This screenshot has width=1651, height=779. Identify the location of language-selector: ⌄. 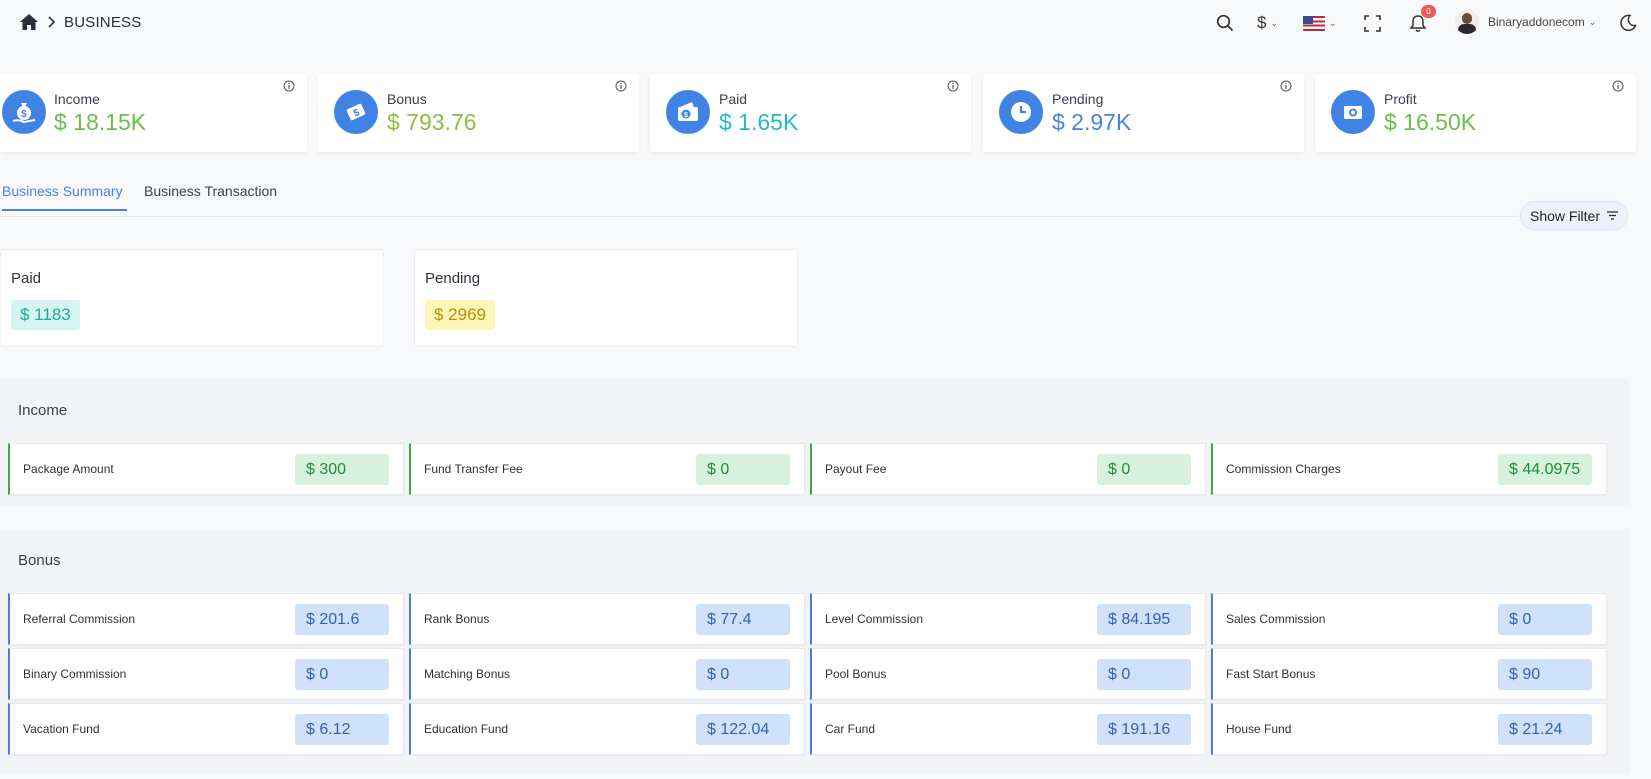
(1320, 23).